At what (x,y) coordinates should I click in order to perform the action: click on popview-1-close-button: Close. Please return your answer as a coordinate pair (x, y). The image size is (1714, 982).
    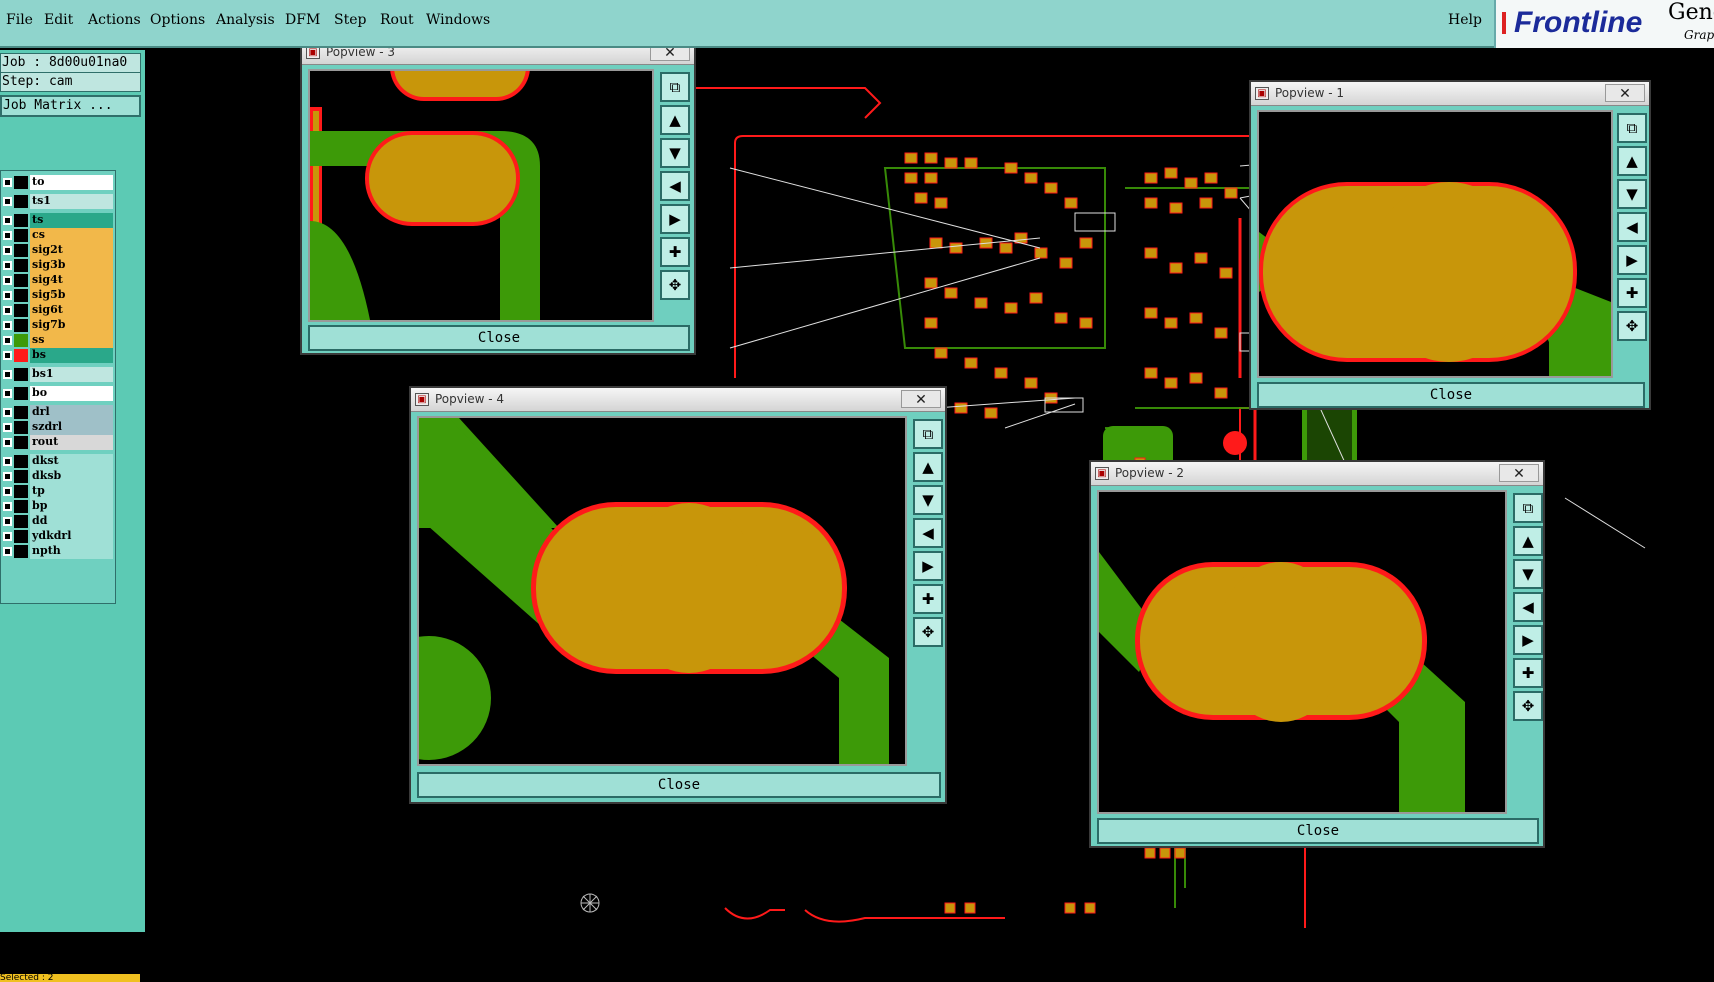
    Looking at the image, I should click on (1451, 395).